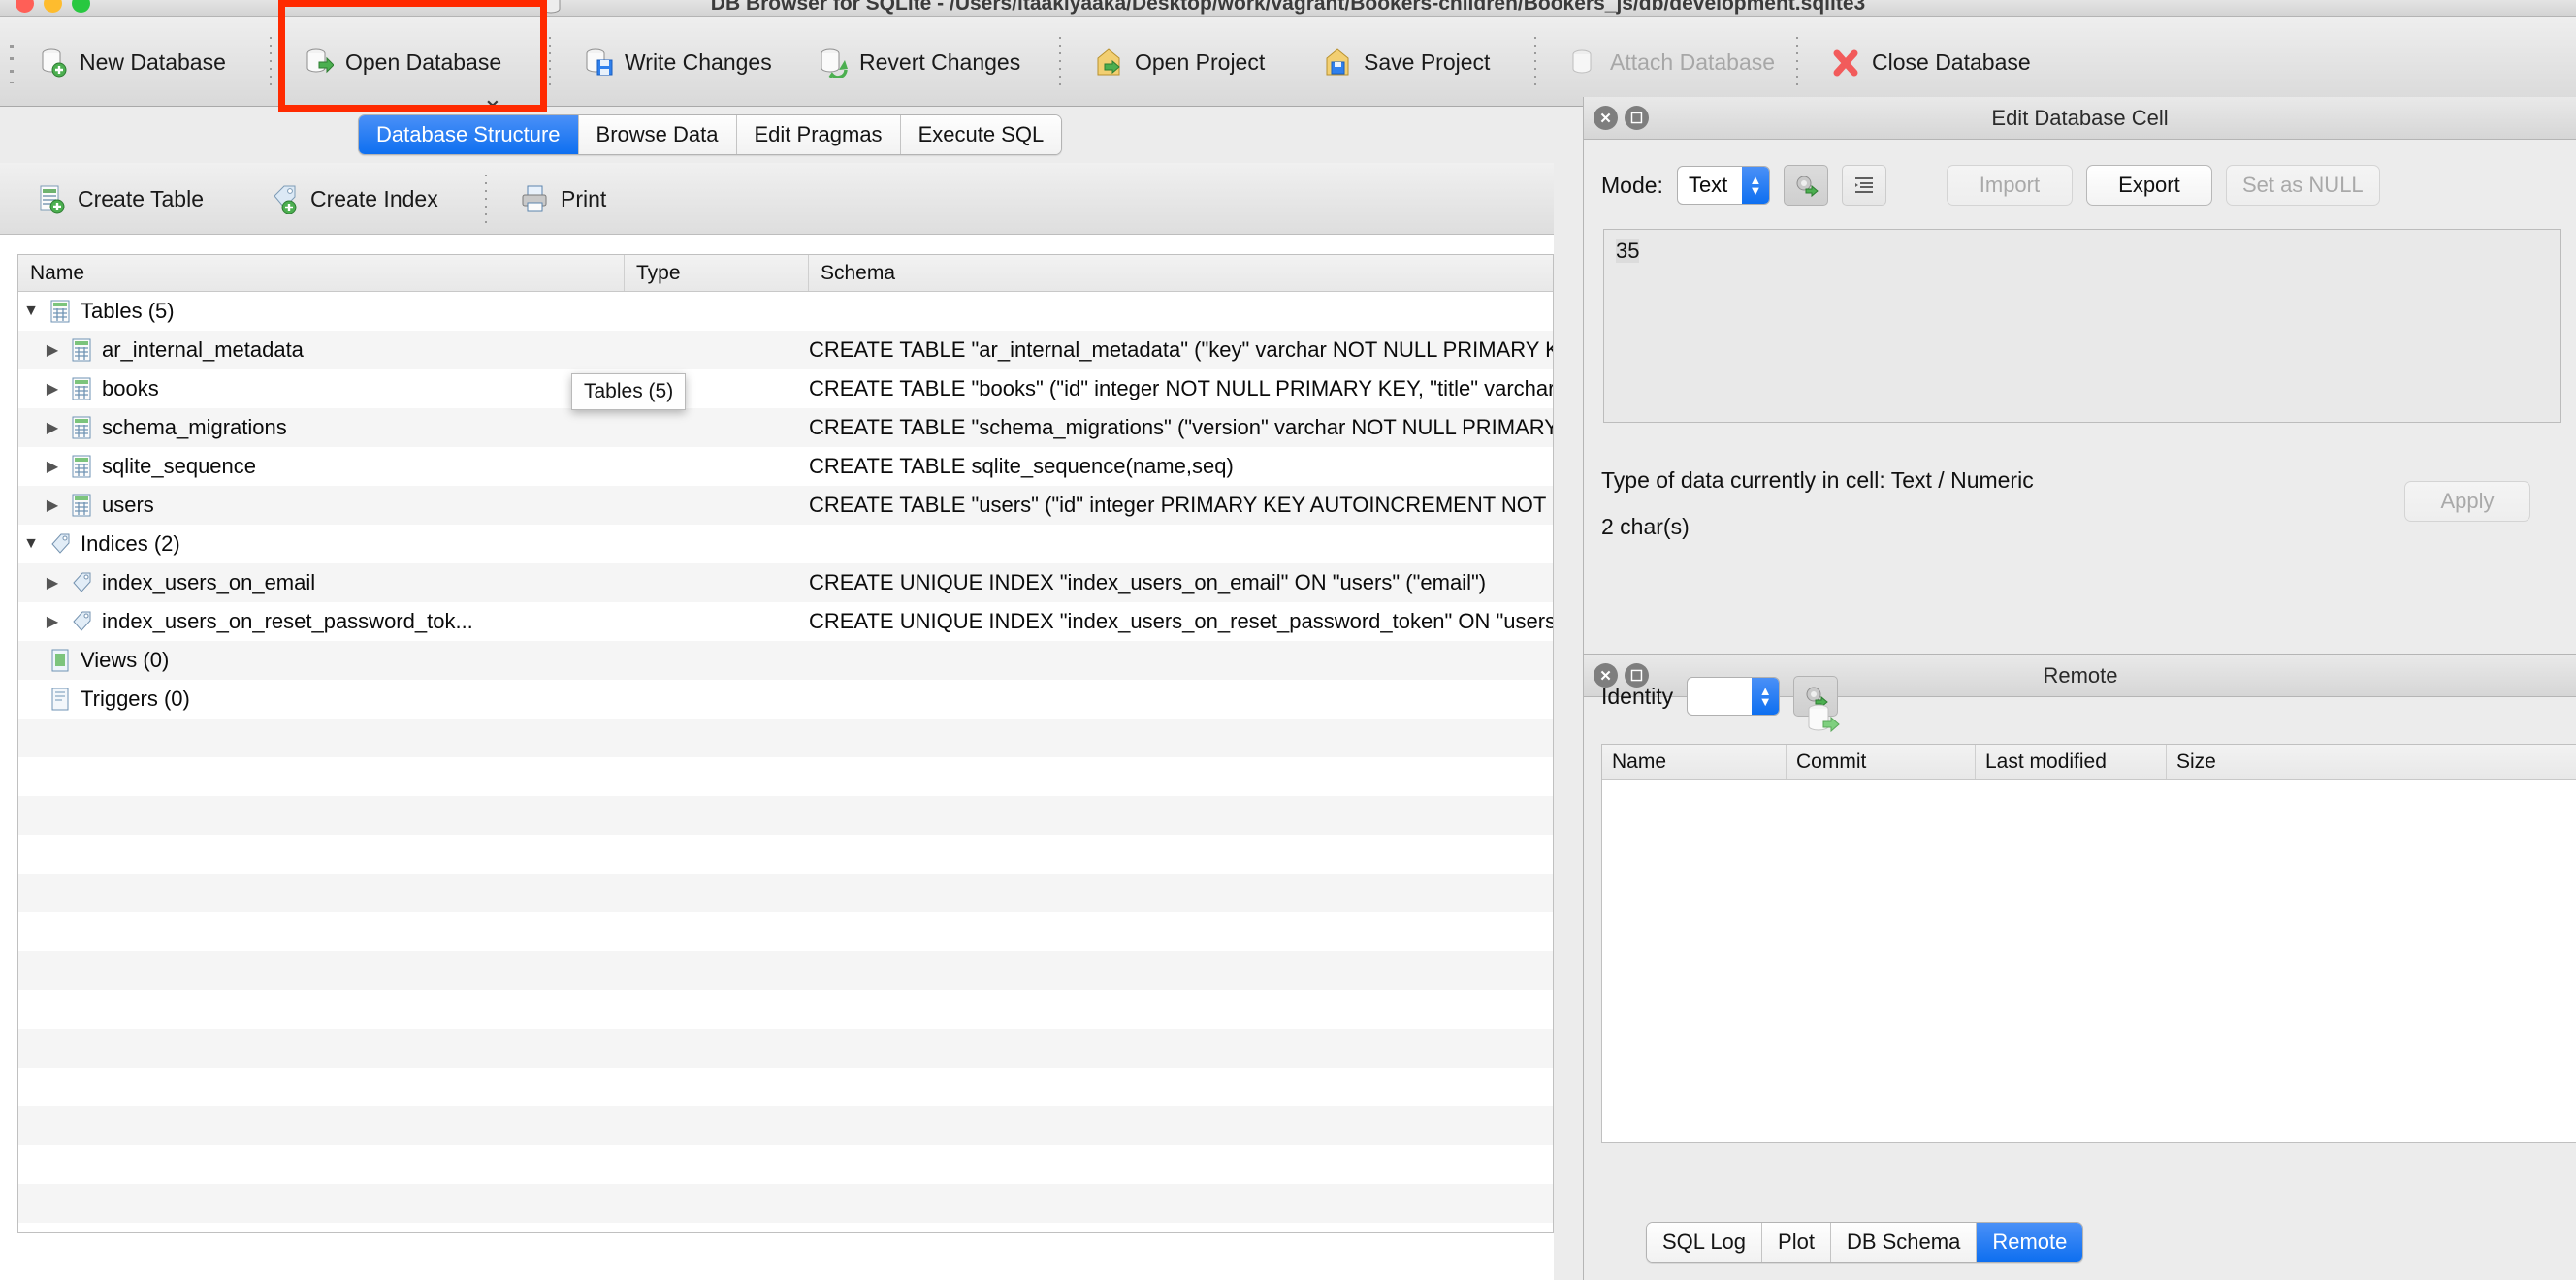 This screenshot has height=1280, width=2576. Describe the element at coordinates (1637, 118) in the screenshot. I see `edit-cell-float-icon: ☐` at that location.